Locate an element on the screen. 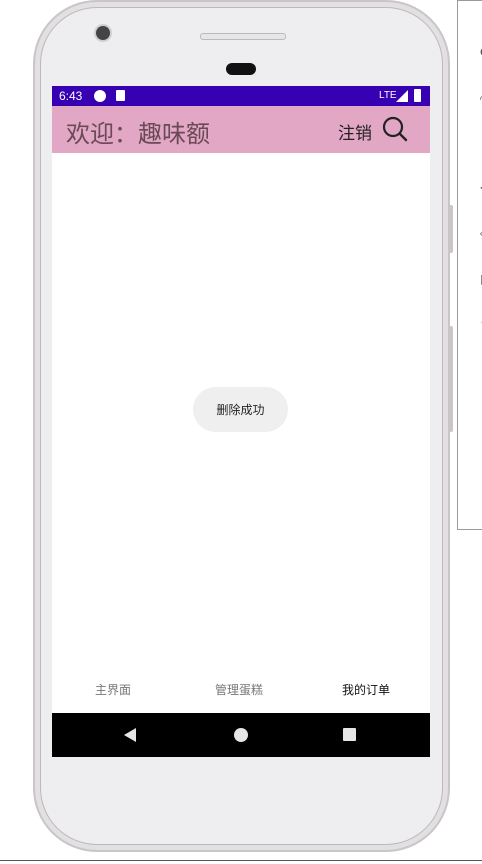  back-icon is located at coordinates (130, 735).